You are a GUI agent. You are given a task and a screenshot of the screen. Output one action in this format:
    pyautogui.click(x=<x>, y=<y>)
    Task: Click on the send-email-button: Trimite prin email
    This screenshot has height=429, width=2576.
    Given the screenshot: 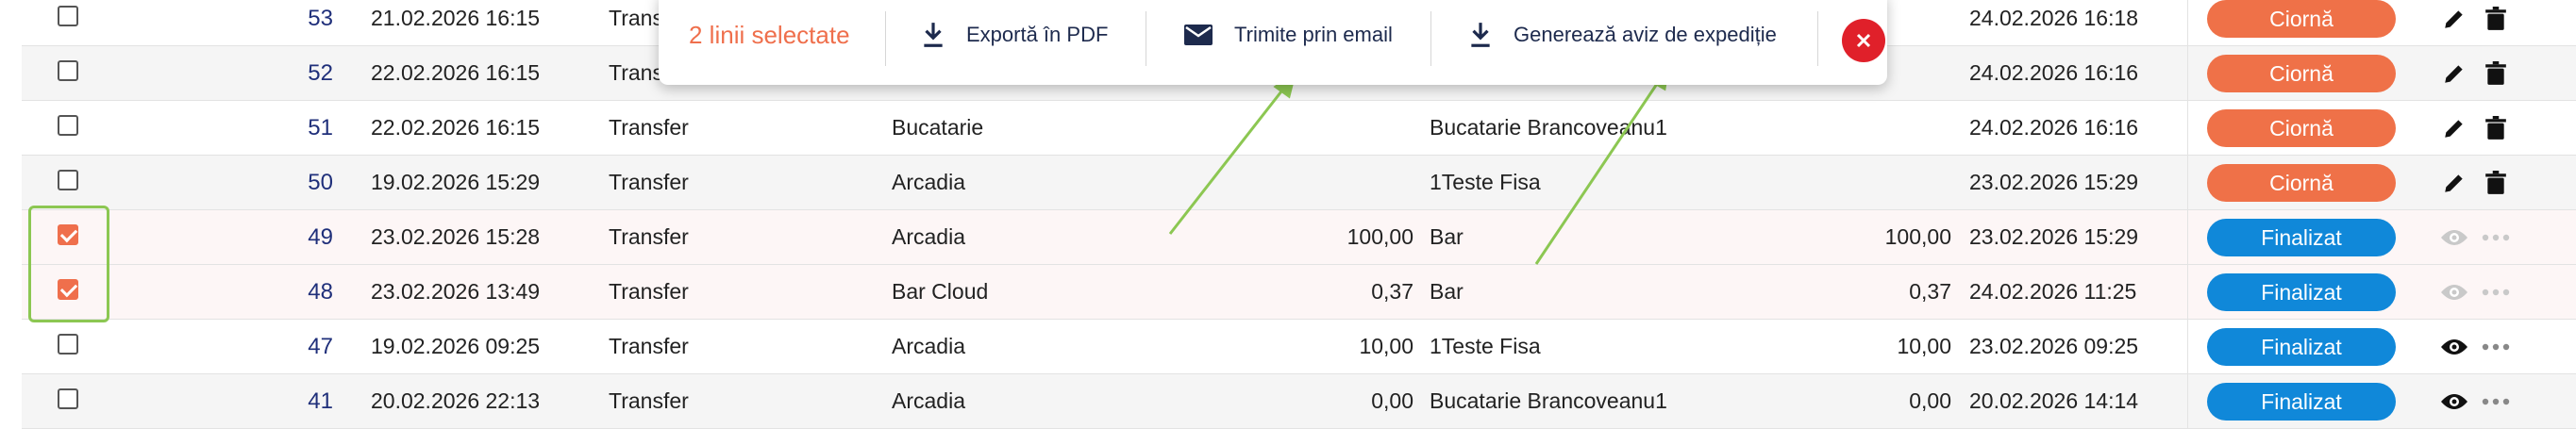 What is the action you would take?
    pyautogui.click(x=1288, y=35)
    